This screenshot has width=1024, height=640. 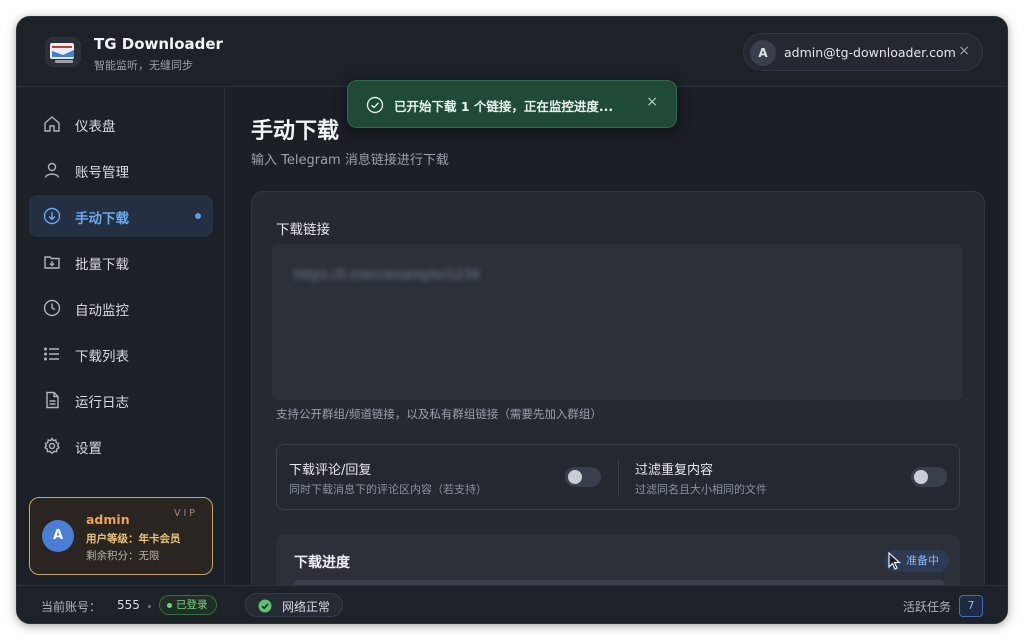 What do you see at coordinates (149, 606) in the screenshot?
I see `separator-dot` at bounding box center [149, 606].